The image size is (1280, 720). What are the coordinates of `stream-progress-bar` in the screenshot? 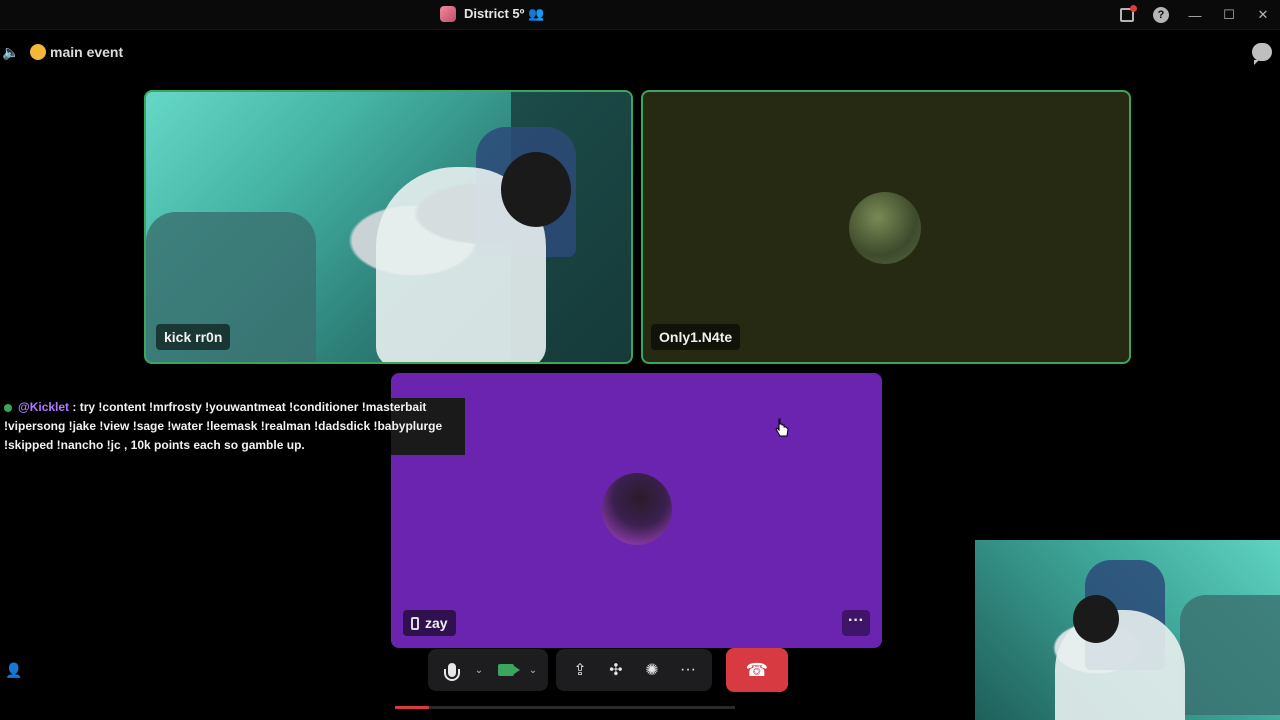 It's located at (565, 707).